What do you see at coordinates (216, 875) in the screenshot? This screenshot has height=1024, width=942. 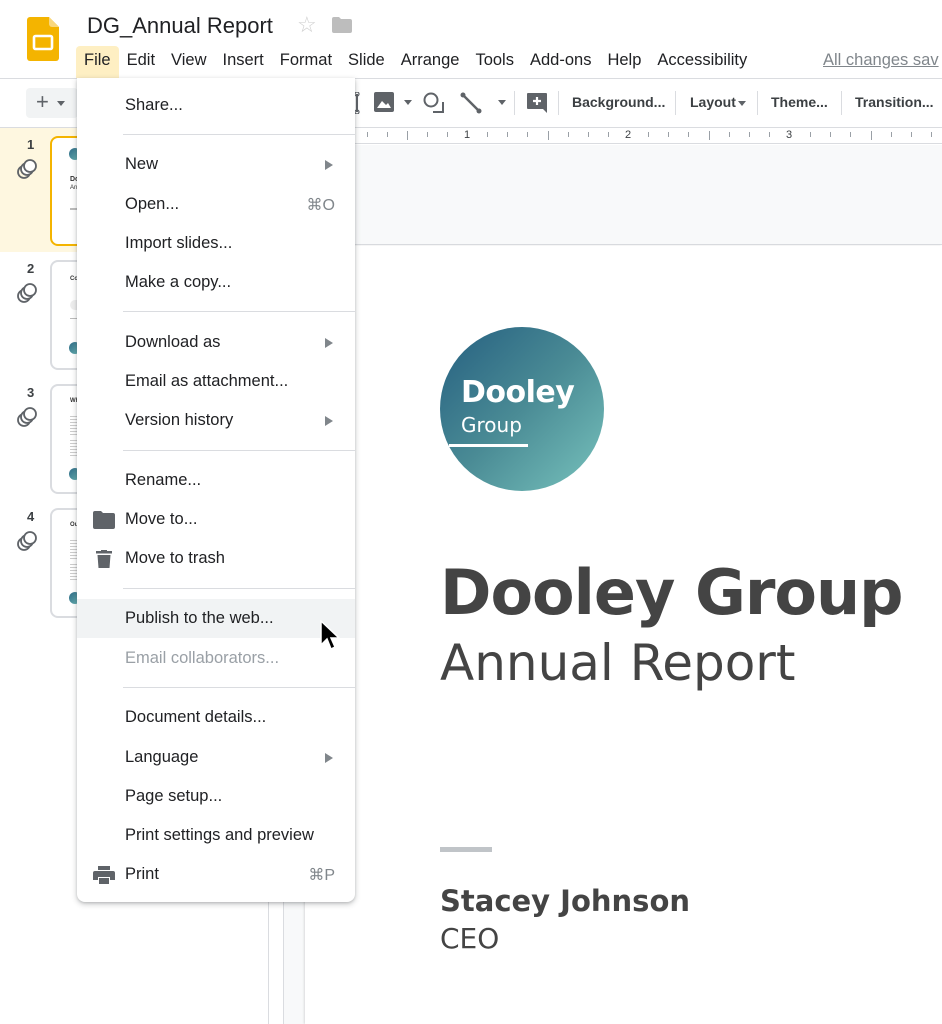 I see `menu-item-print: Print ⌘P` at bounding box center [216, 875].